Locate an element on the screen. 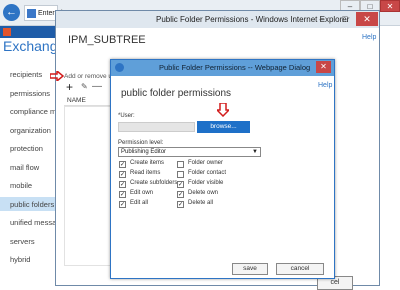 The image size is (400, 290). outer-close-button: ✕ is located at coordinates (390, 6).